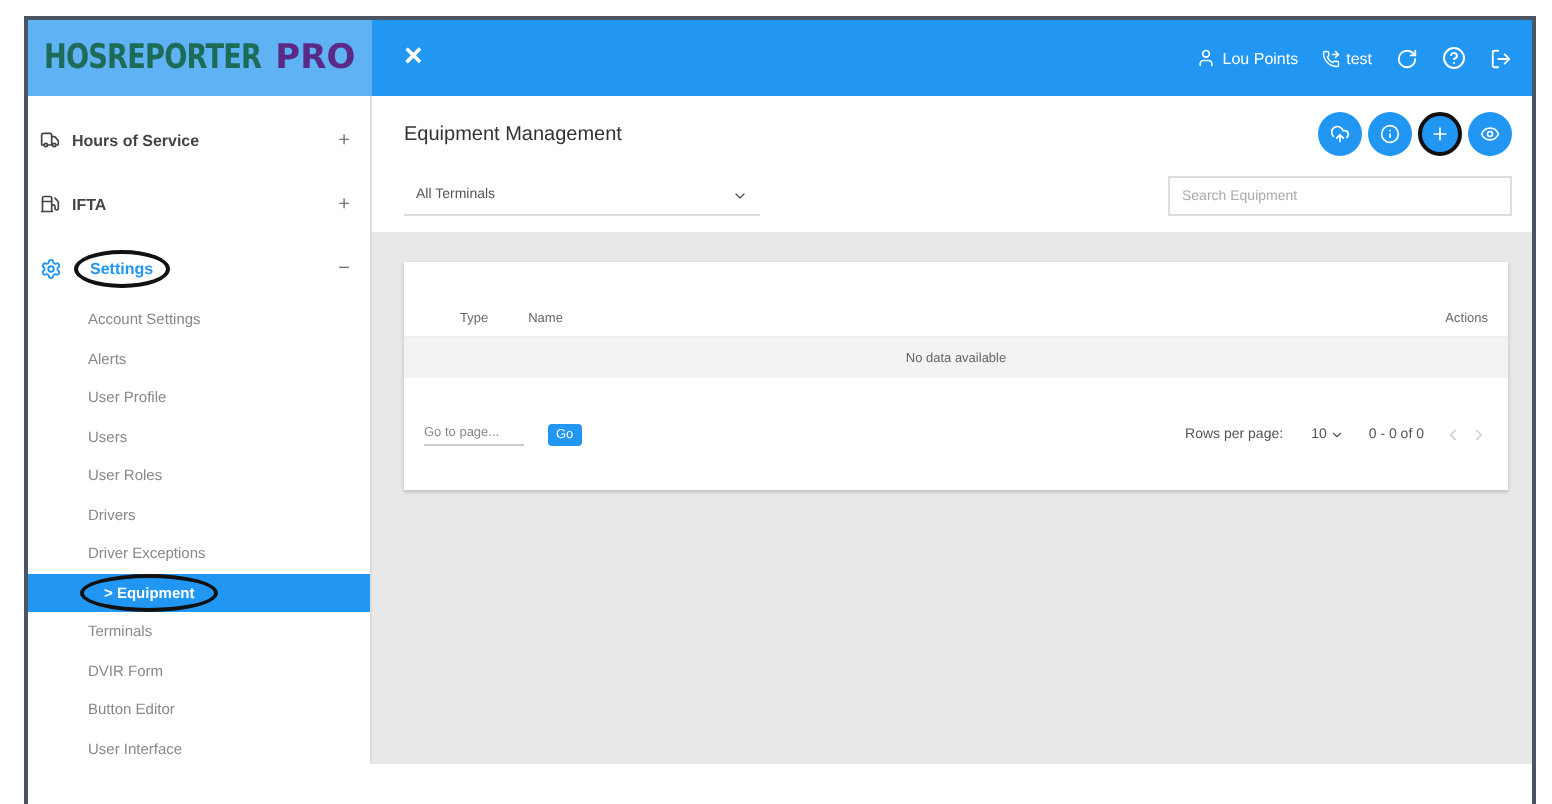 Image resolution: width=1552 pixels, height=804 pixels. What do you see at coordinates (1479, 434) in the screenshot?
I see `next-page-button` at bounding box center [1479, 434].